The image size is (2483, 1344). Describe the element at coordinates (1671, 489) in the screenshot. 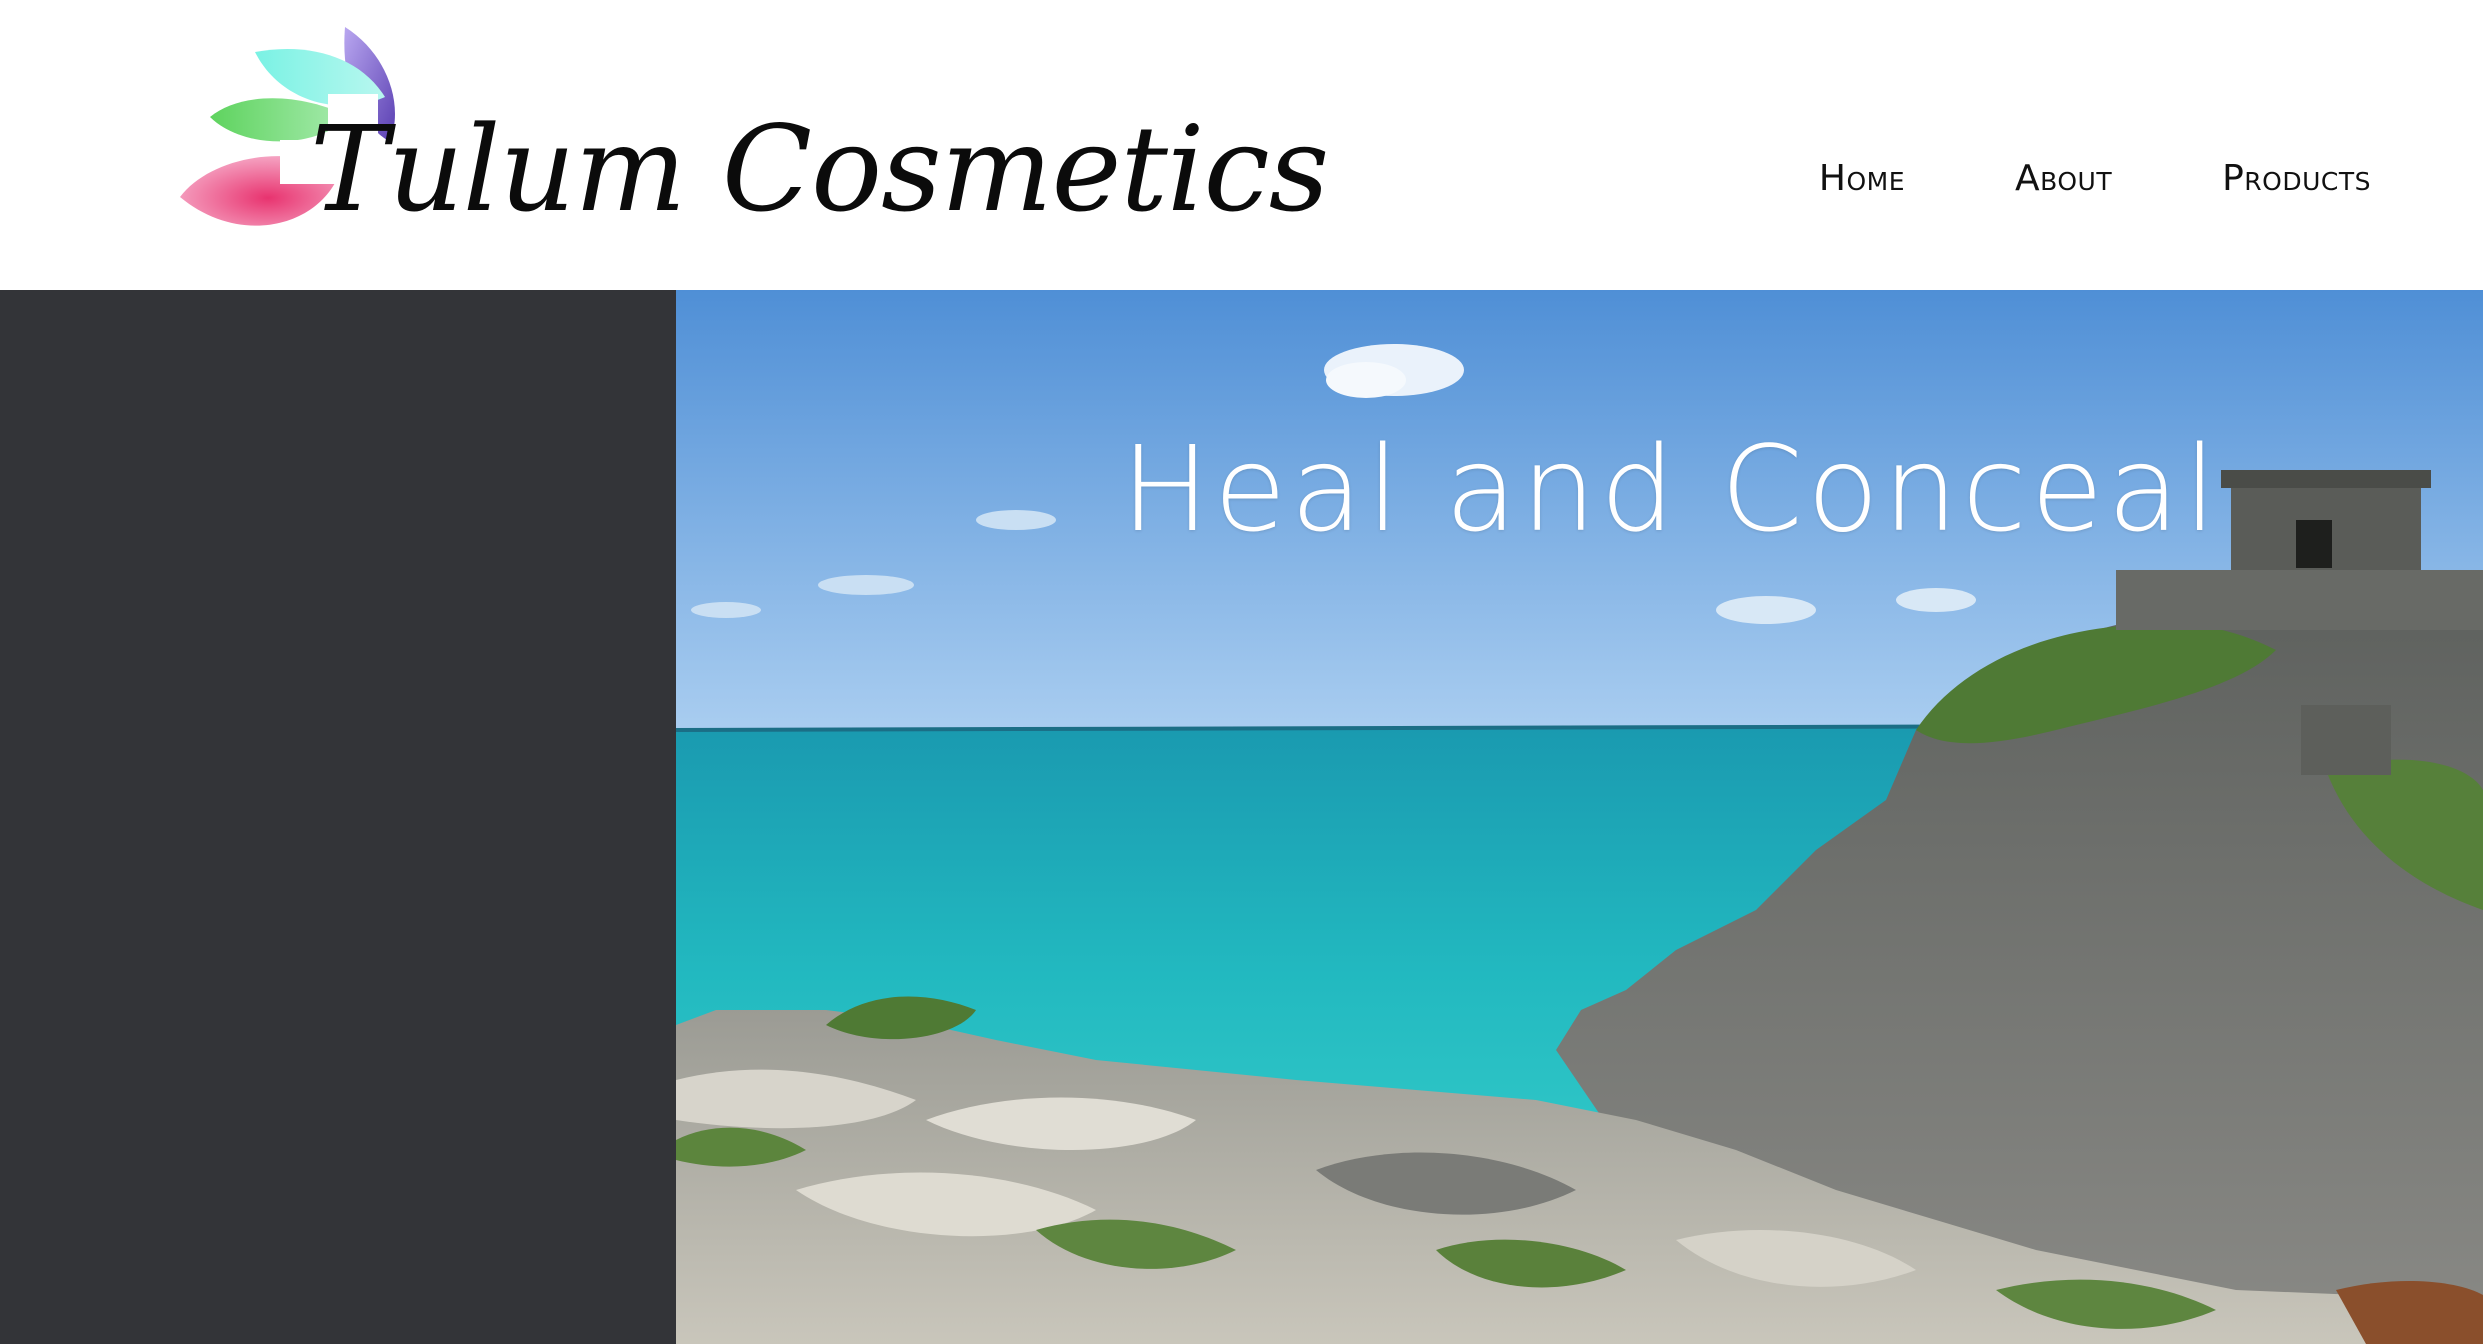

I see `hero-title: Heal and Conceal` at that location.